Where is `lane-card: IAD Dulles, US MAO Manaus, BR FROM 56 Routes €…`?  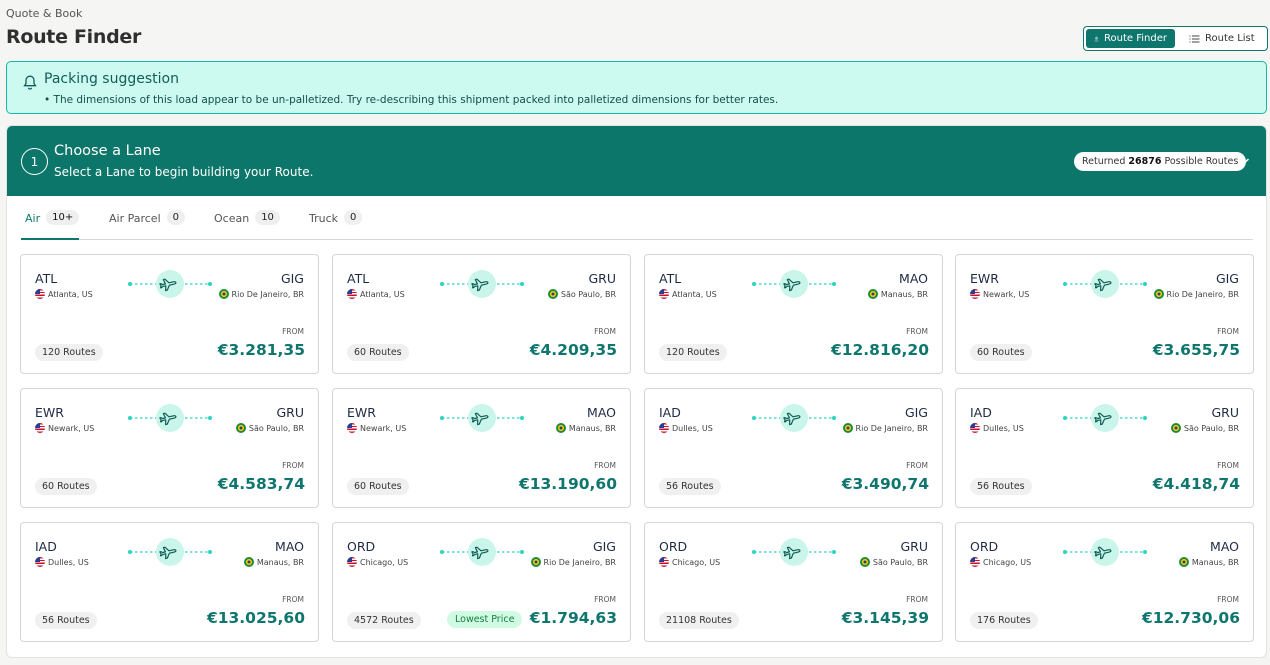
lane-card: IAD Dulles, US MAO Manaus, BR FROM 56 Routes €… is located at coordinates (169, 582).